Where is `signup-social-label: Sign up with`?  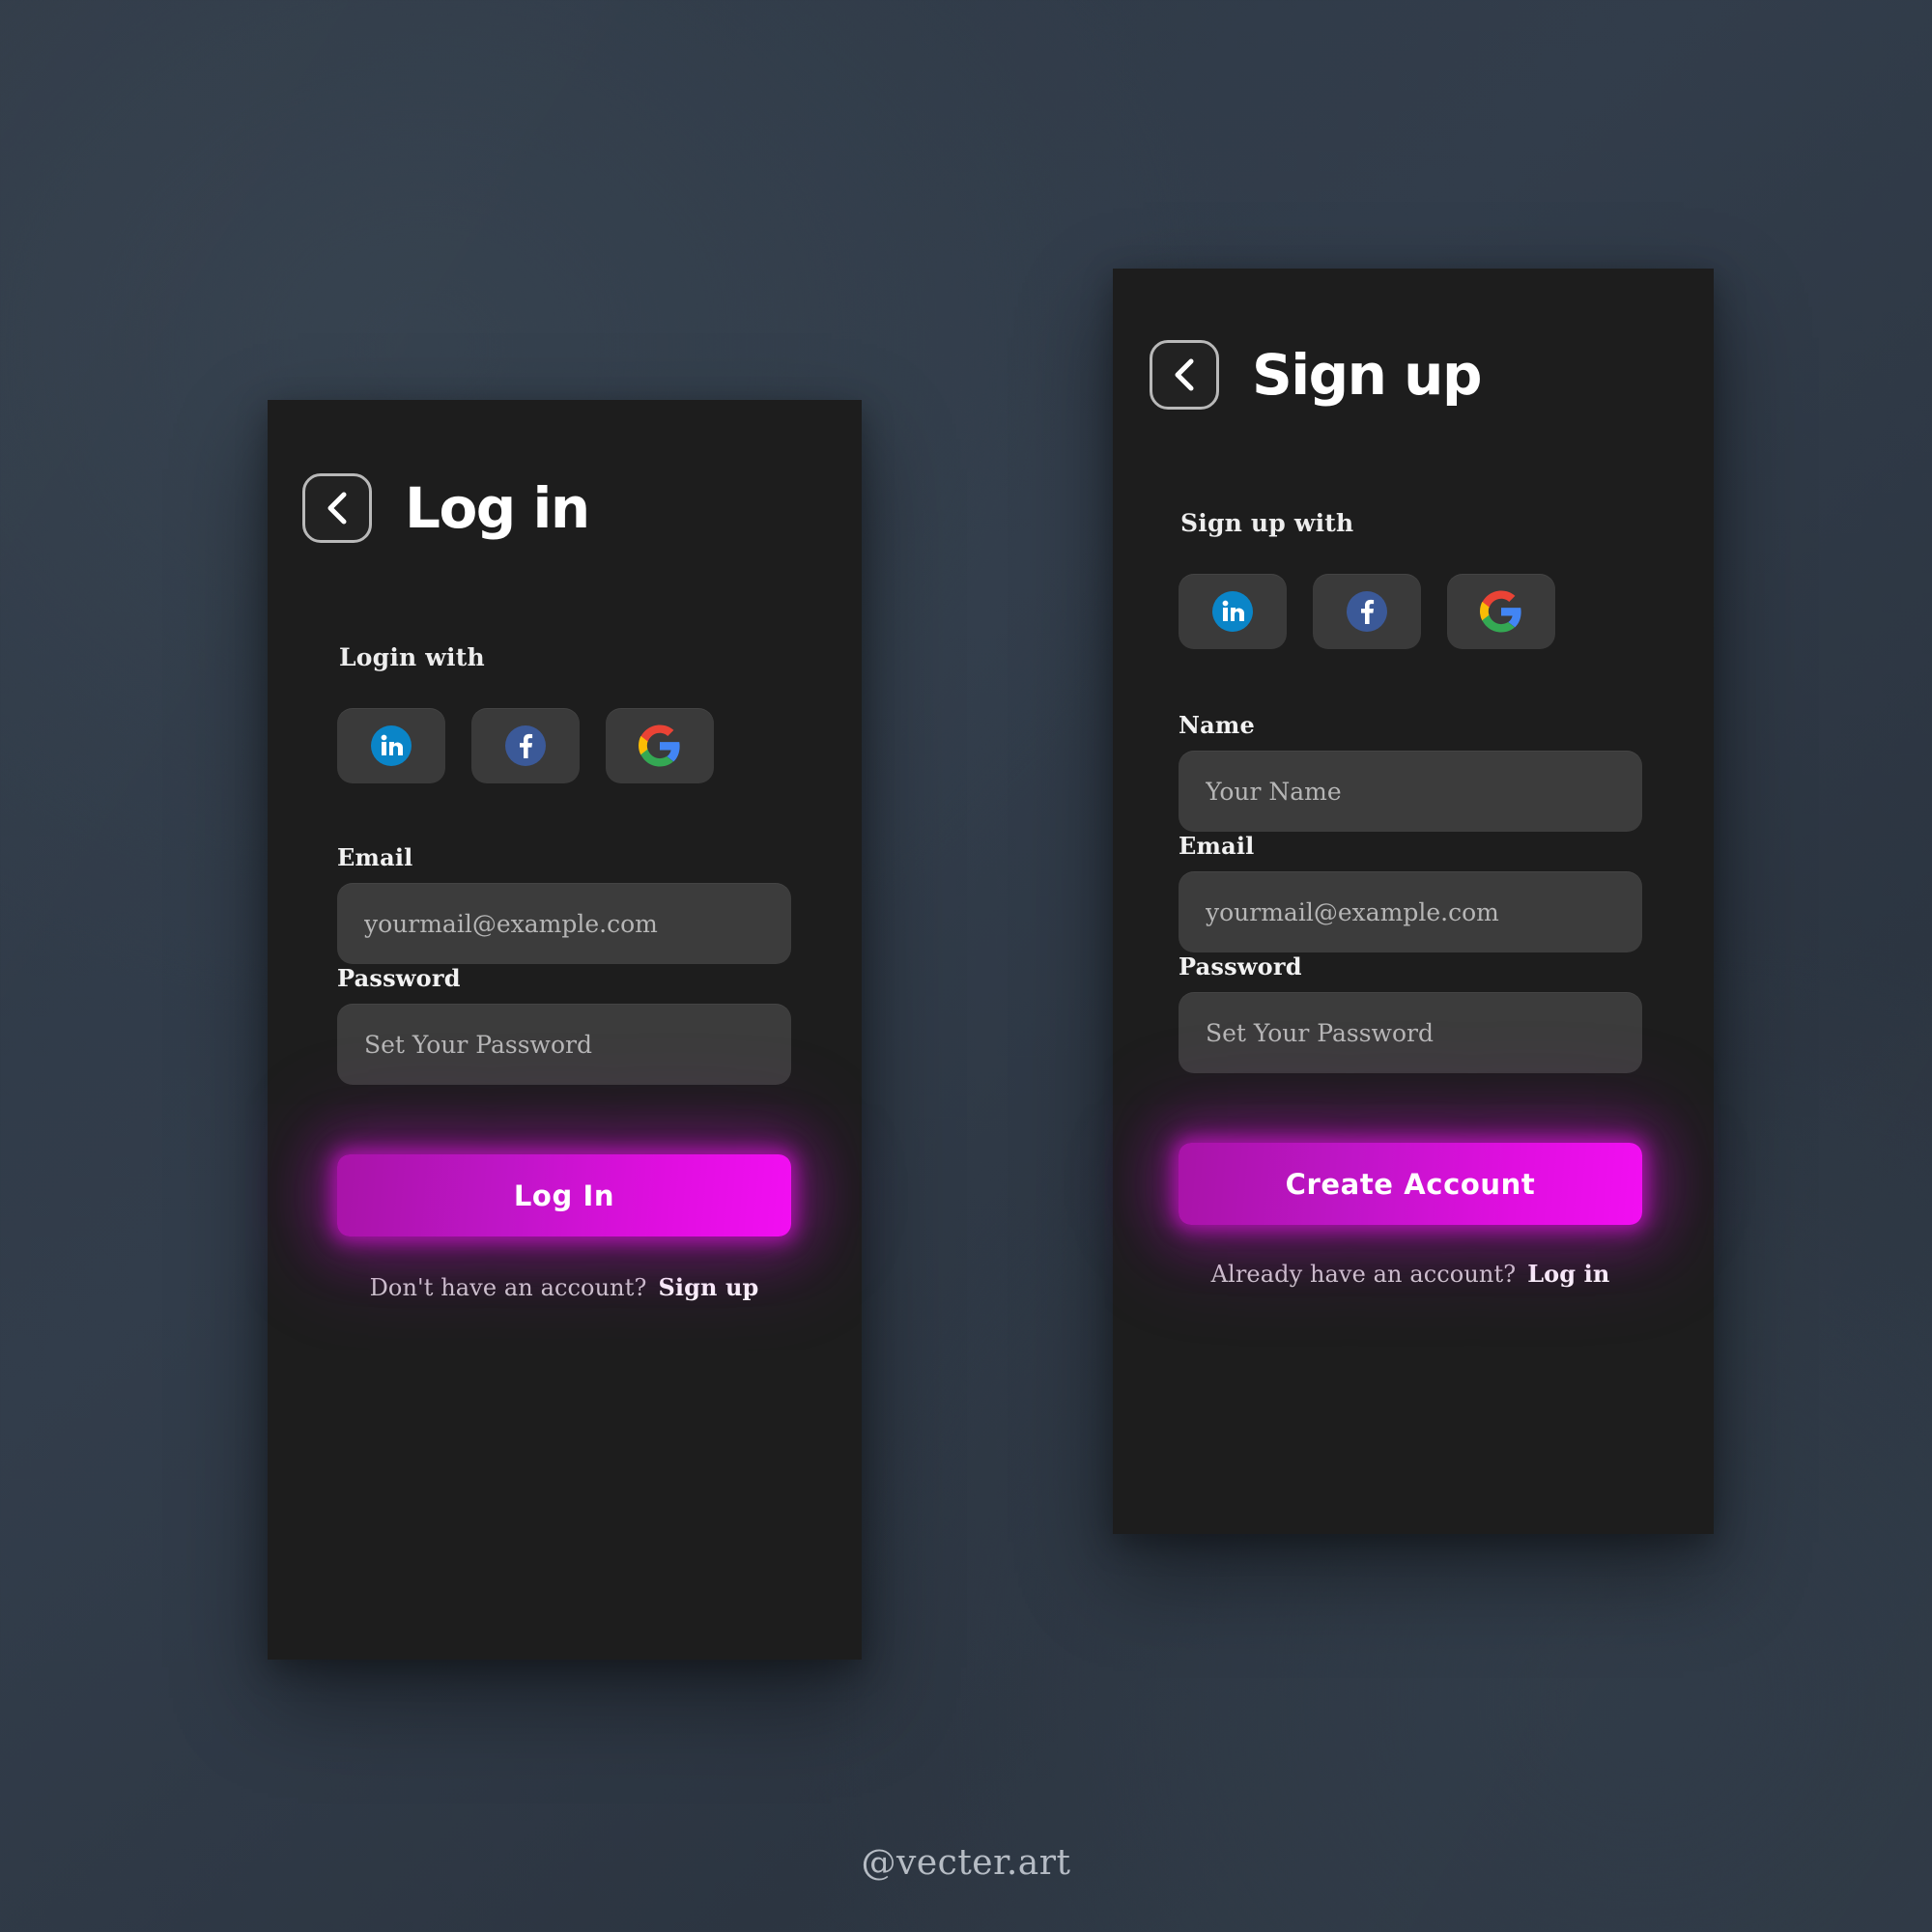 signup-social-label: Sign up with is located at coordinates (1267, 523).